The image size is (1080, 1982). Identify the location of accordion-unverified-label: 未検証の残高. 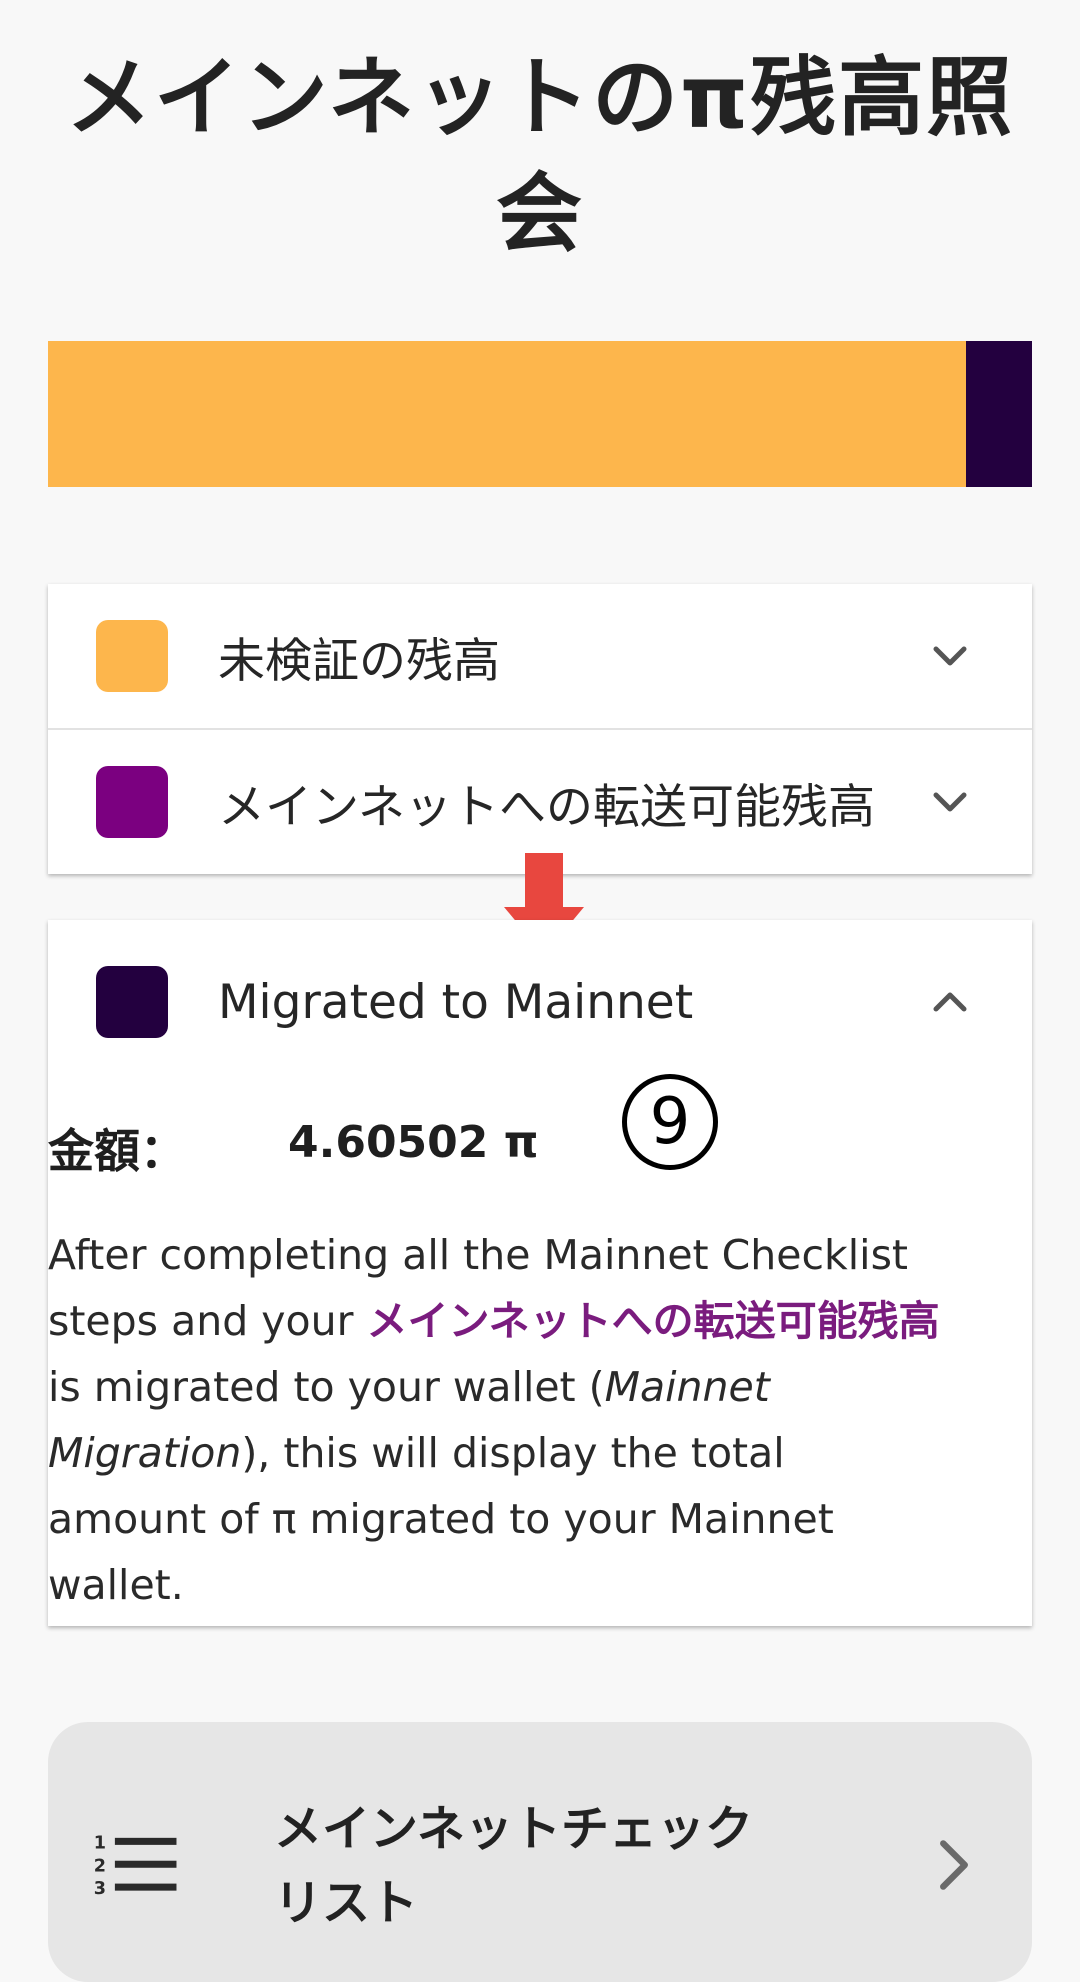
(359, 661).